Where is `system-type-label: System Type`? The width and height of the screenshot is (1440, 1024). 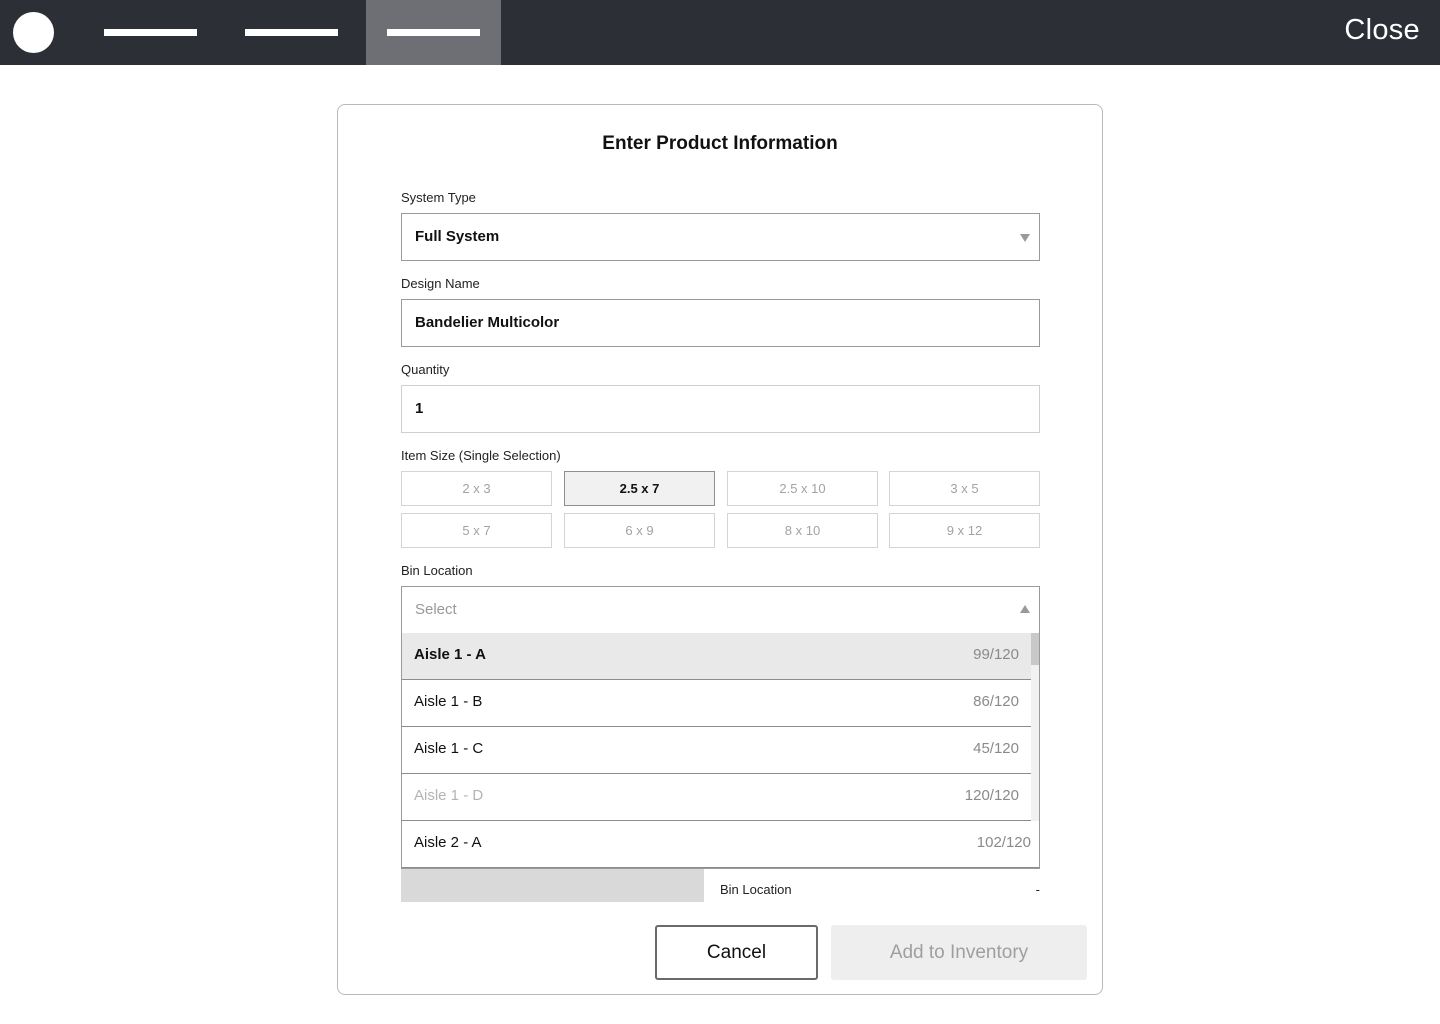
system-type-label: System Type is located at coordinates (438, 197).